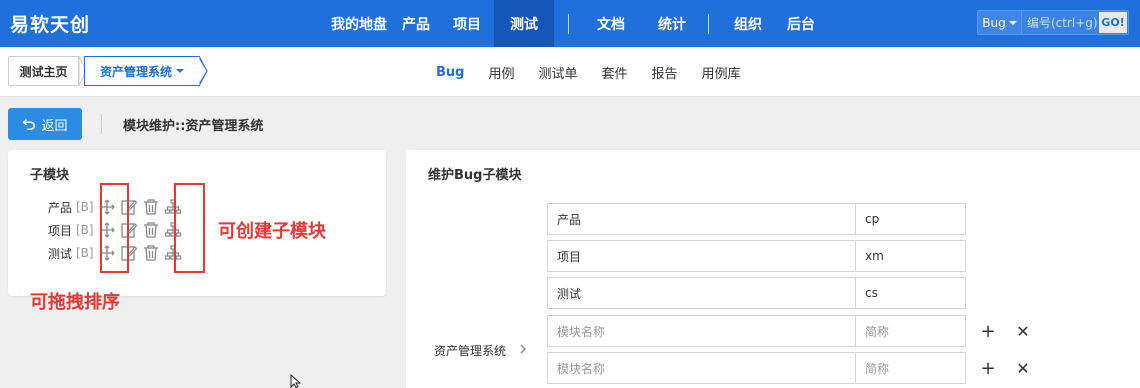  What do you see at coordinates (60, 253) in the screenshot?
I see `module-name: 测试` at bounding box center [60, 253].